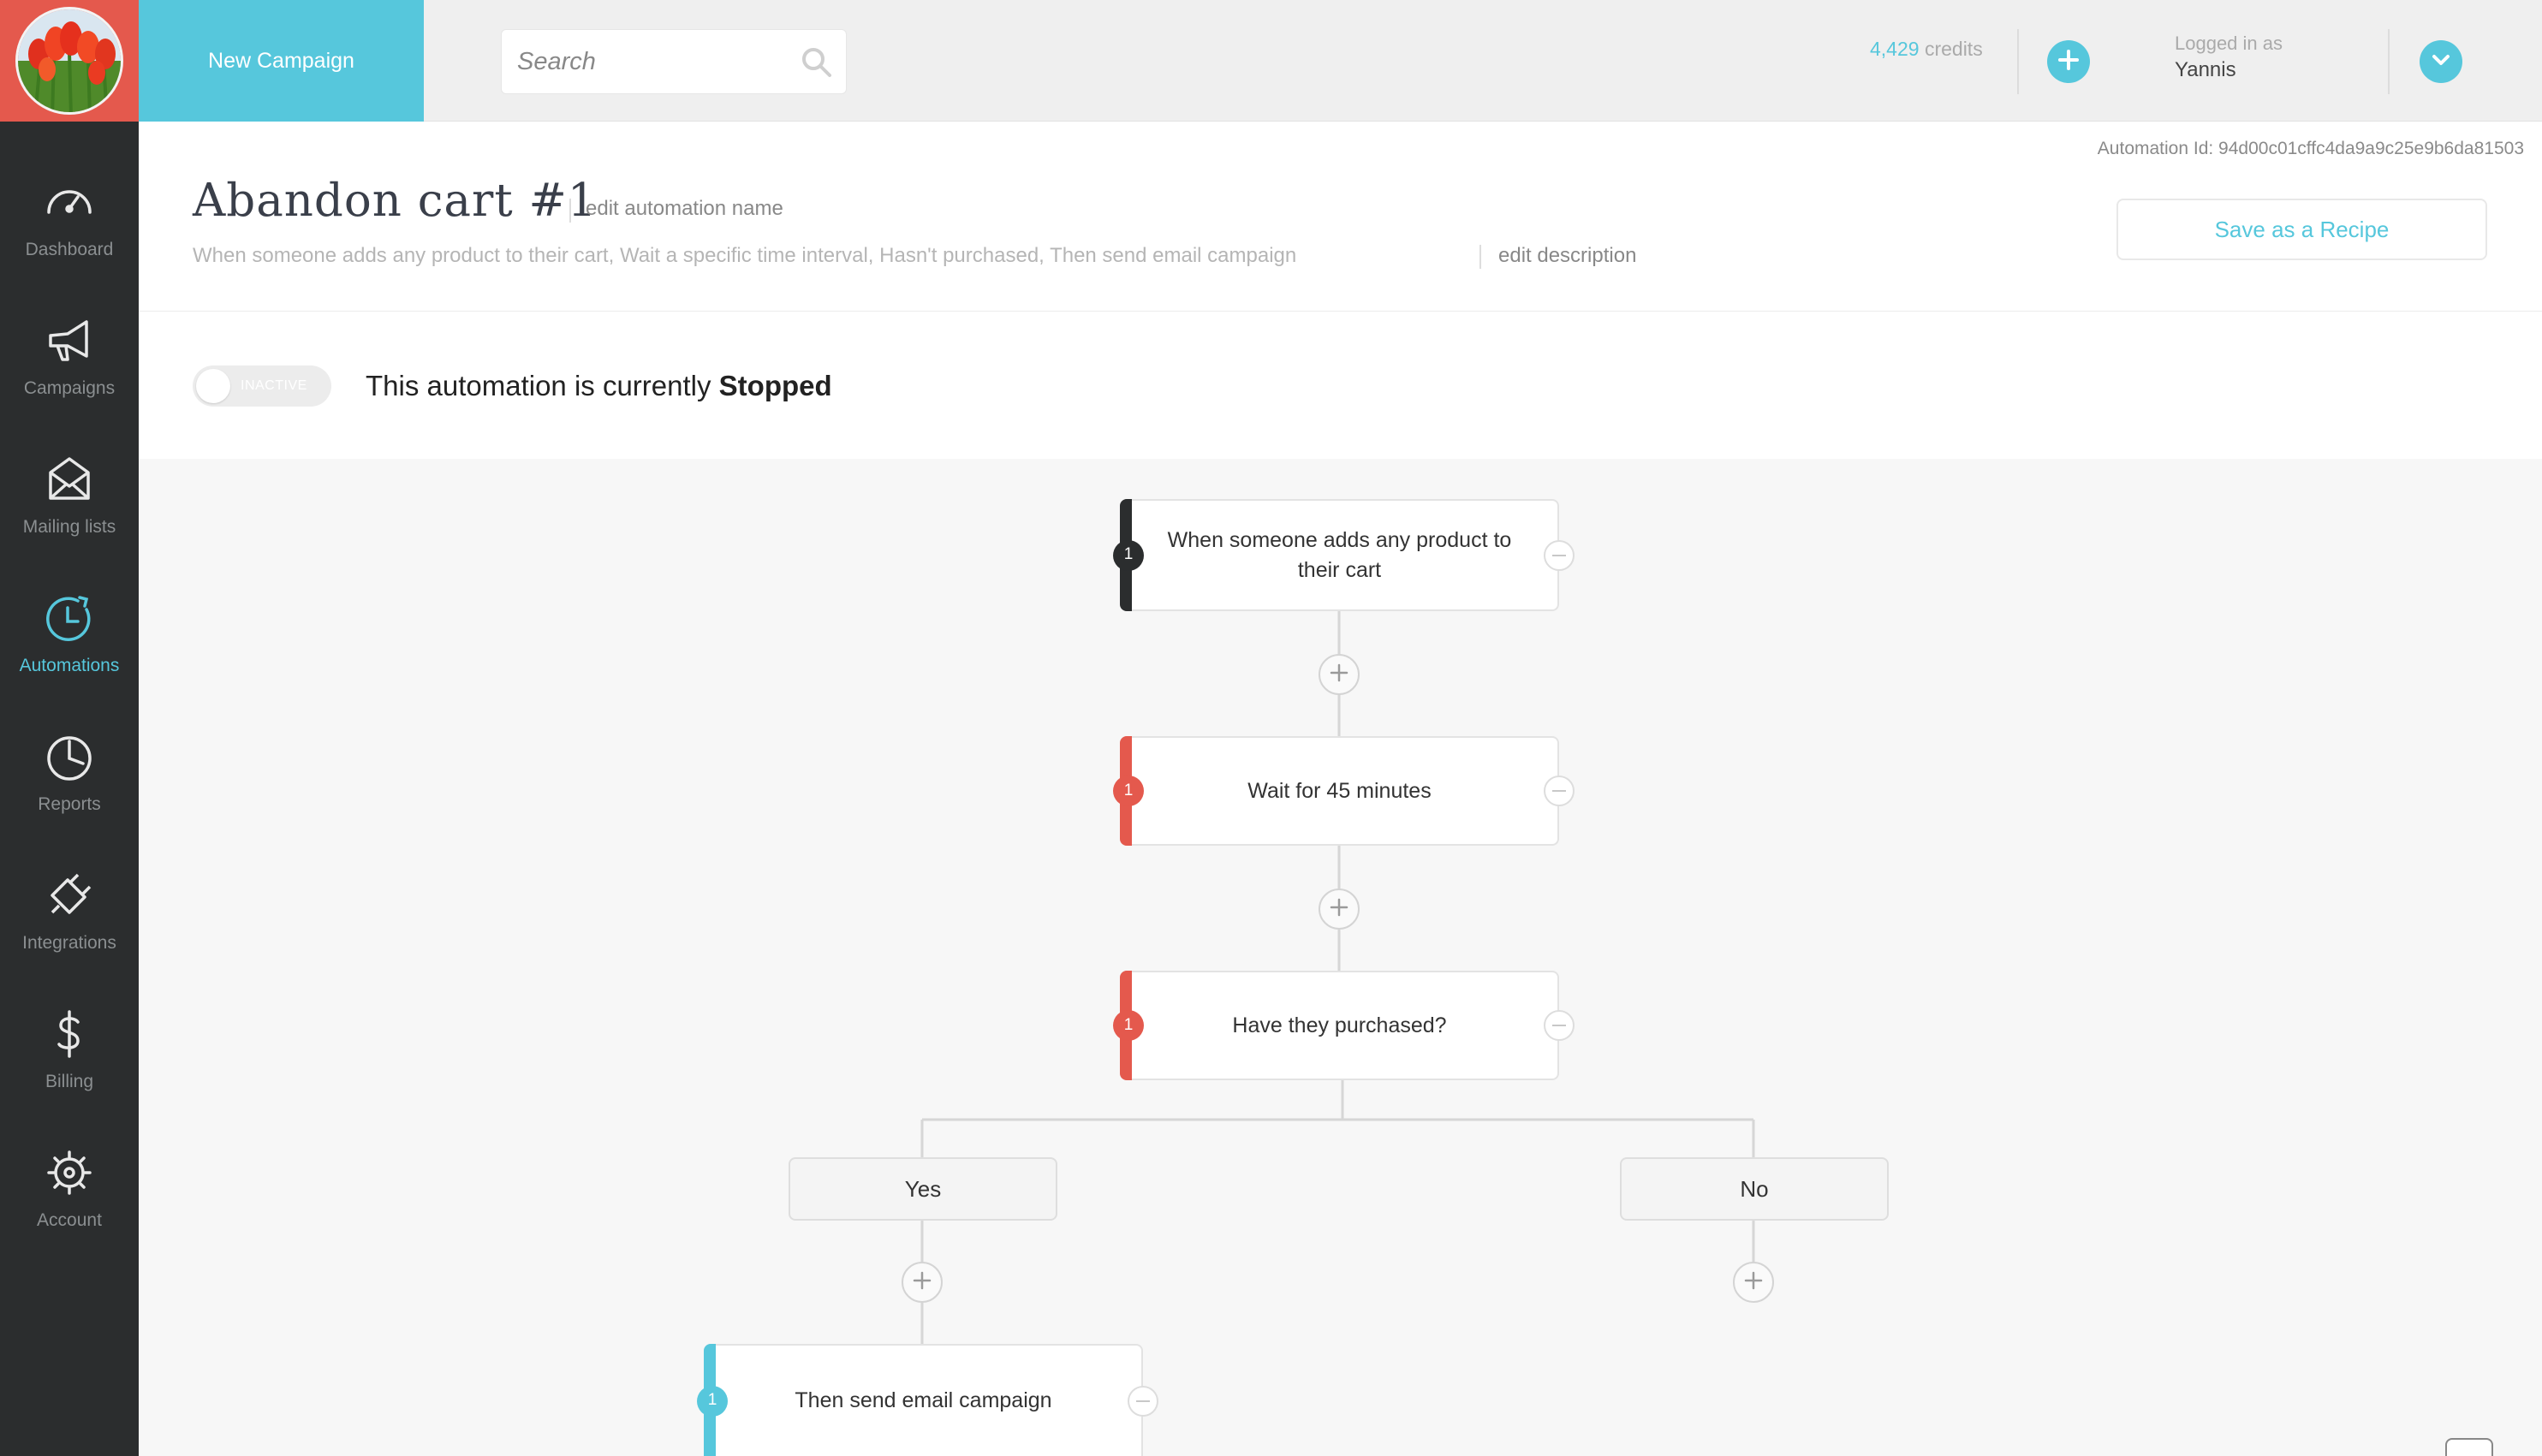  I want to click on logged-in-label: Logged in as, so click(2229, 43).